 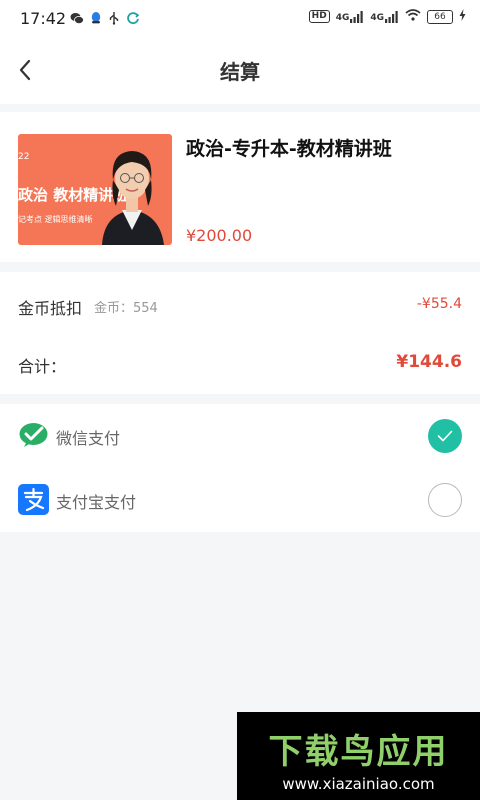 What do you see at coordinates (219, 235) in the screenshot?
I see `product-price: ¥200.00` at bounding box center [219, 235].